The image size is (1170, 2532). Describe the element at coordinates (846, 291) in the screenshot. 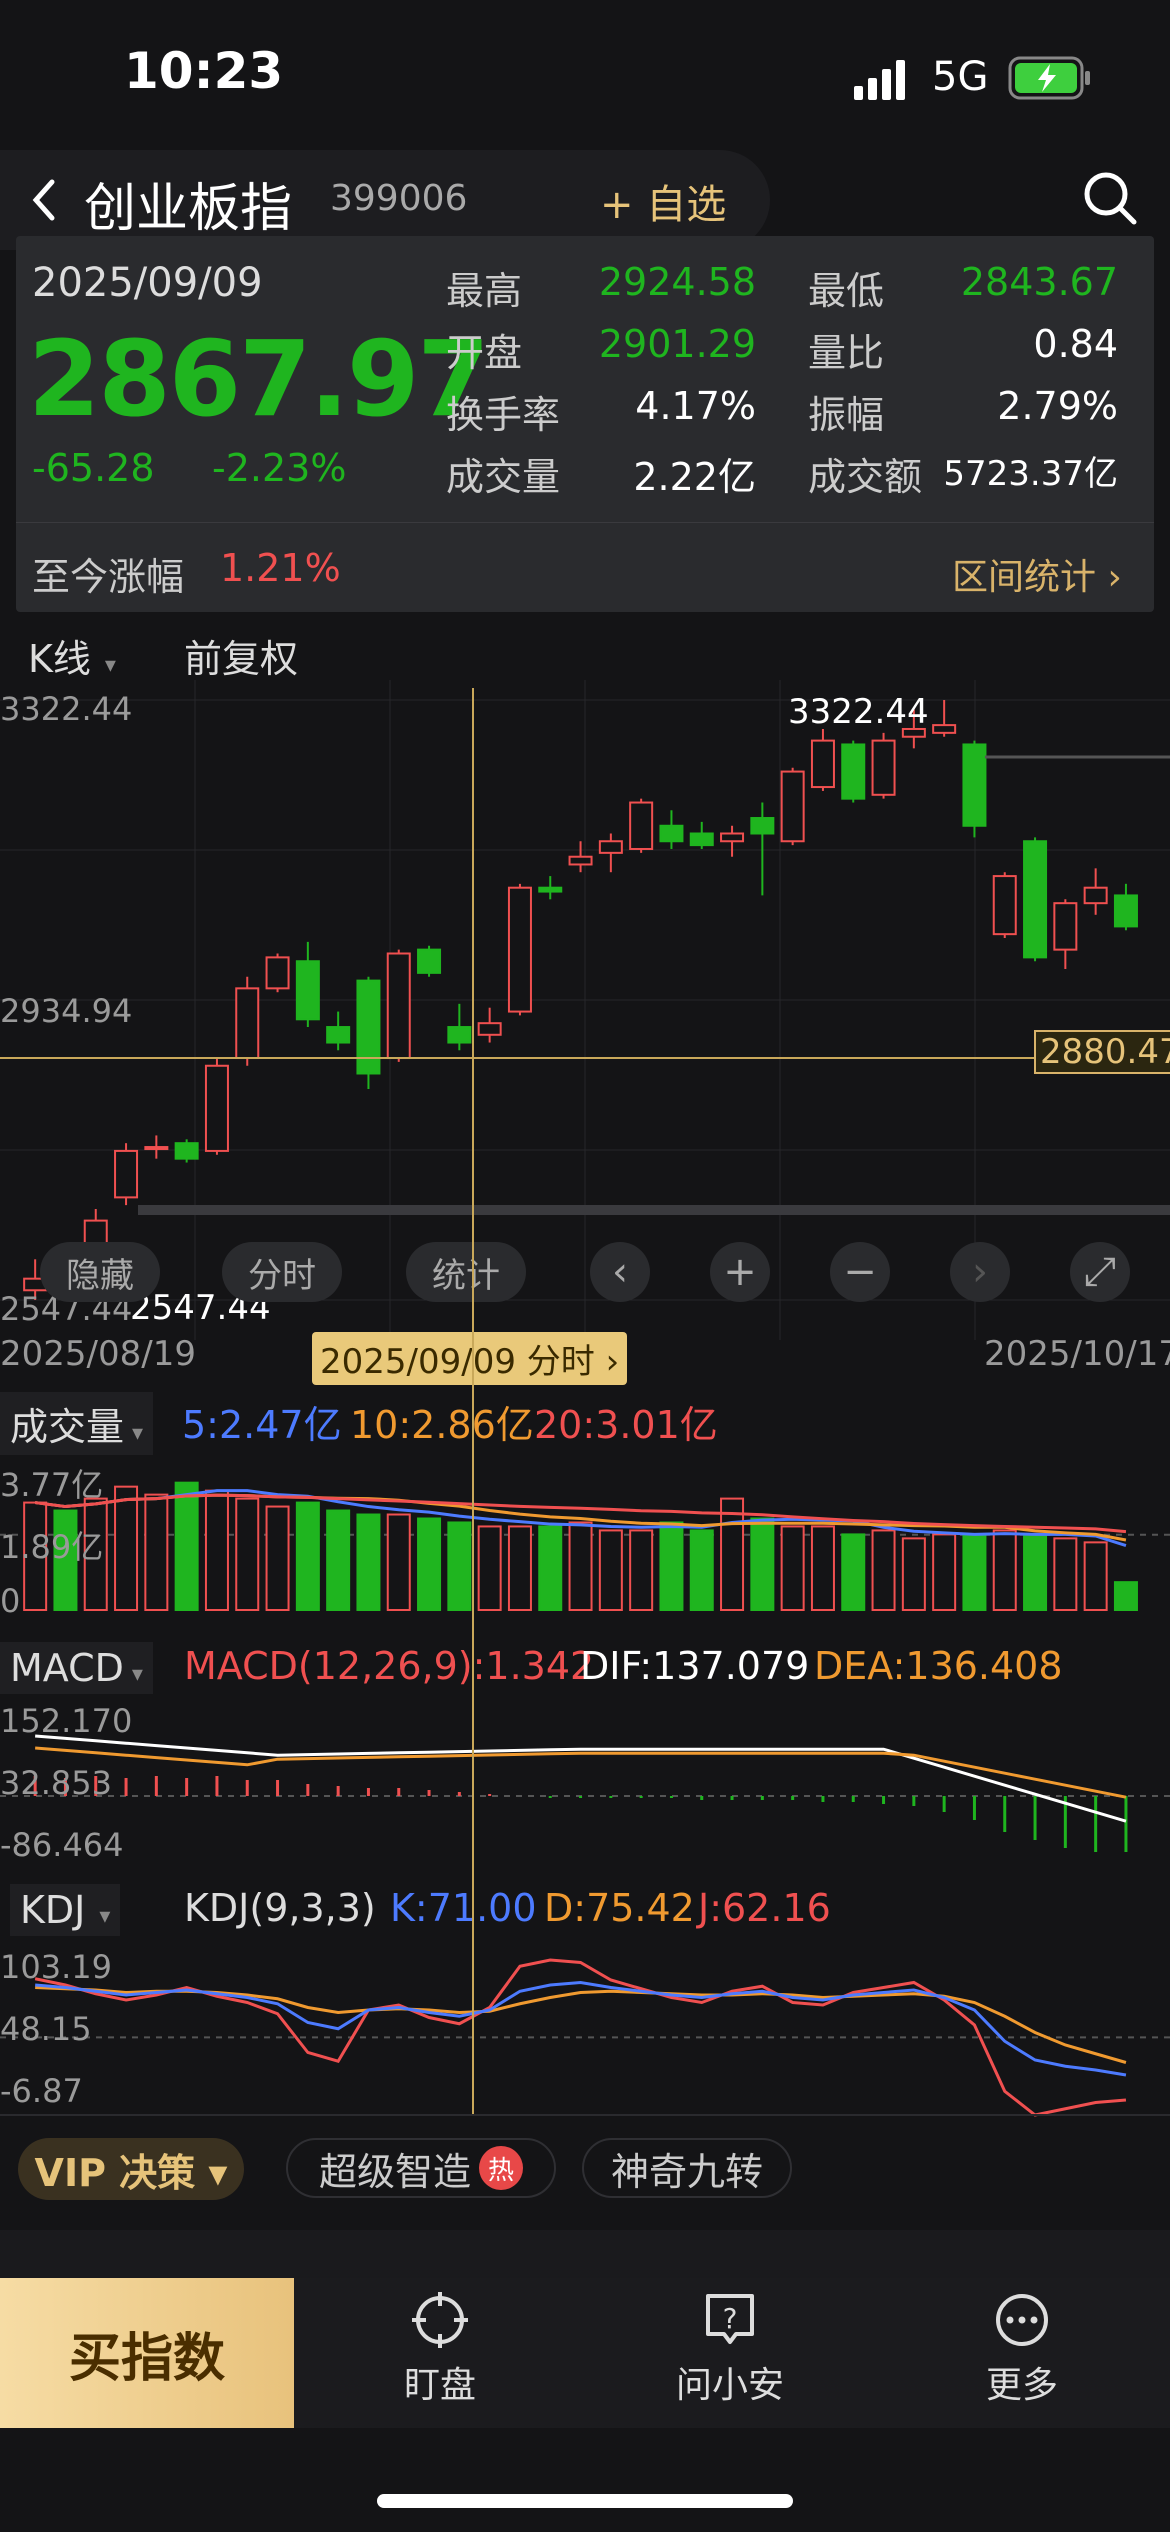

I see `quote-field-label: 最低` at that location.